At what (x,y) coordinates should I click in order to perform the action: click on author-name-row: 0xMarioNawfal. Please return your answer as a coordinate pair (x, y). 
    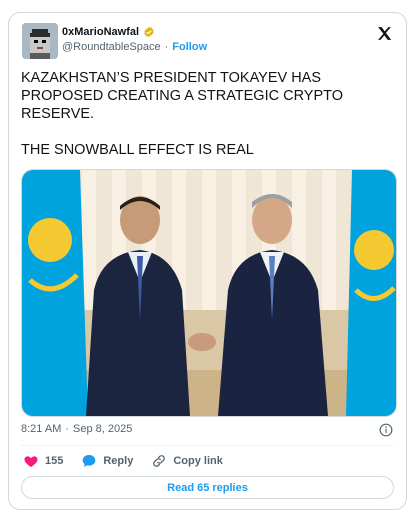
    Looking at the image, I should click on (108, 32).